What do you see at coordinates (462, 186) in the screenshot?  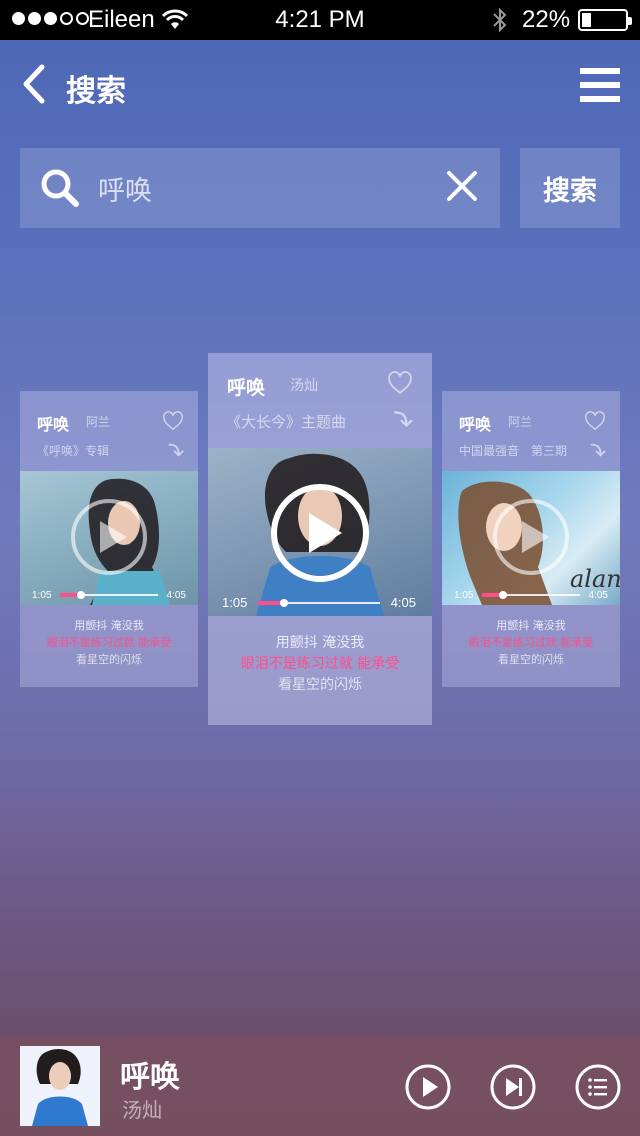 I see `clear-icon` at bounding box center [462, 186].